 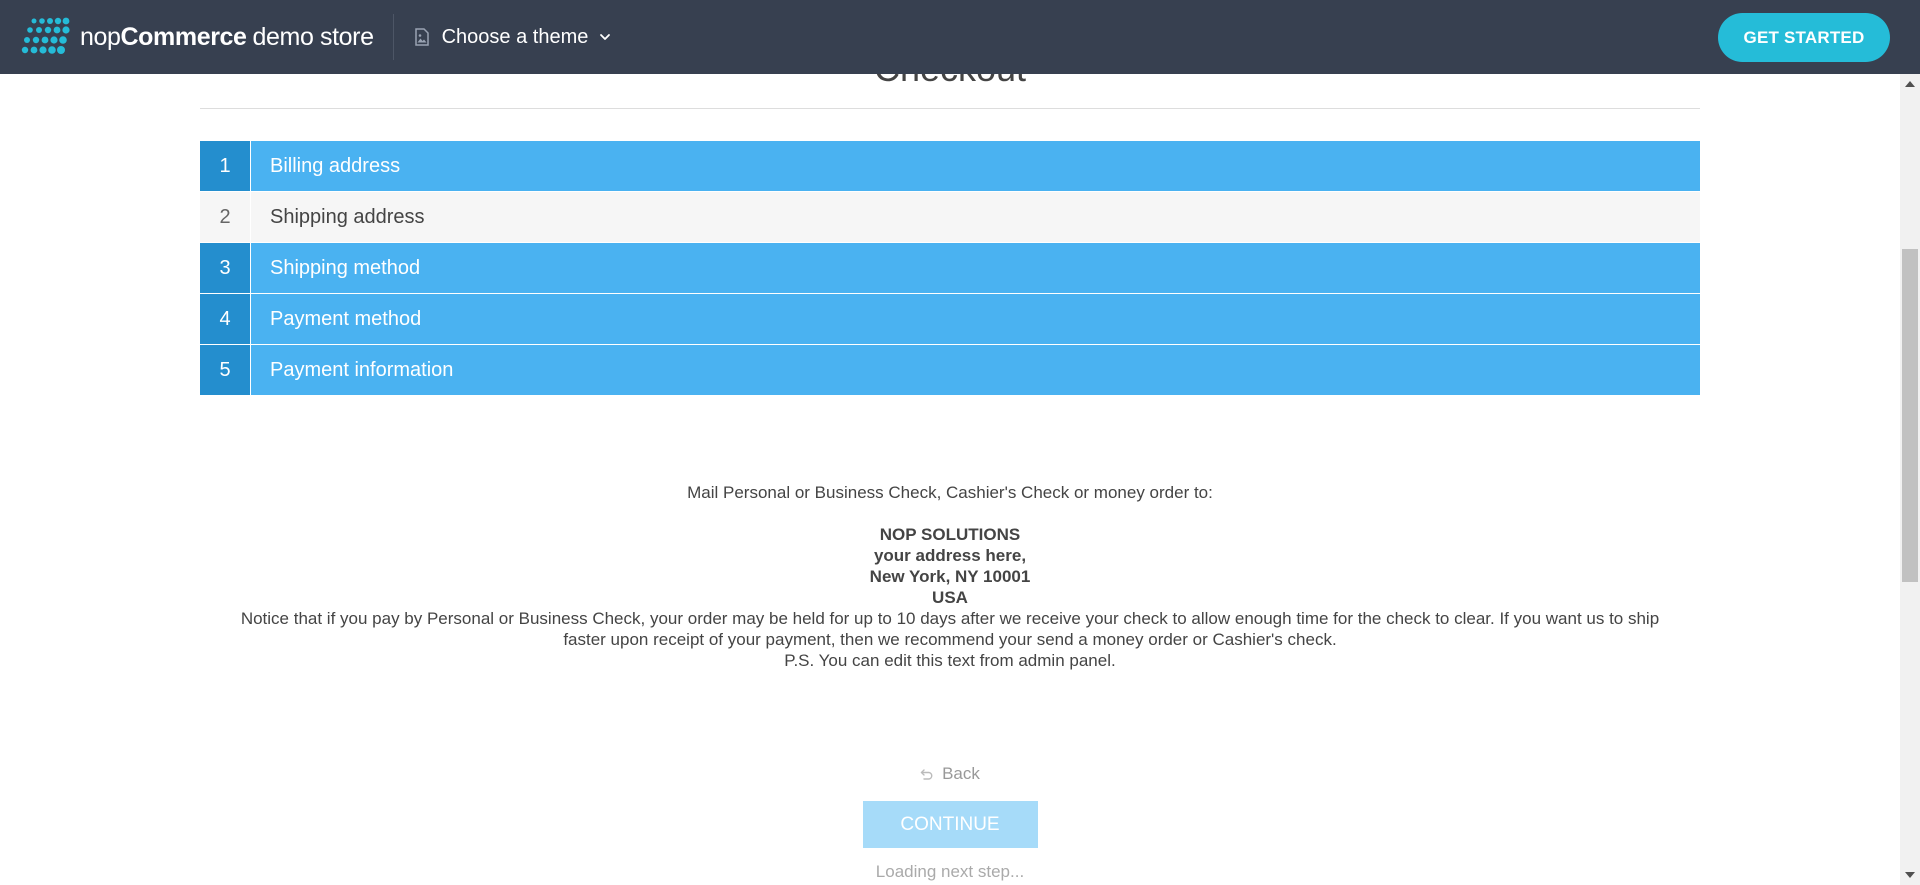 What do you see at coordinates (950, 108) in the screenshot?
I see `title-divider` at bounding box center [950, 108].